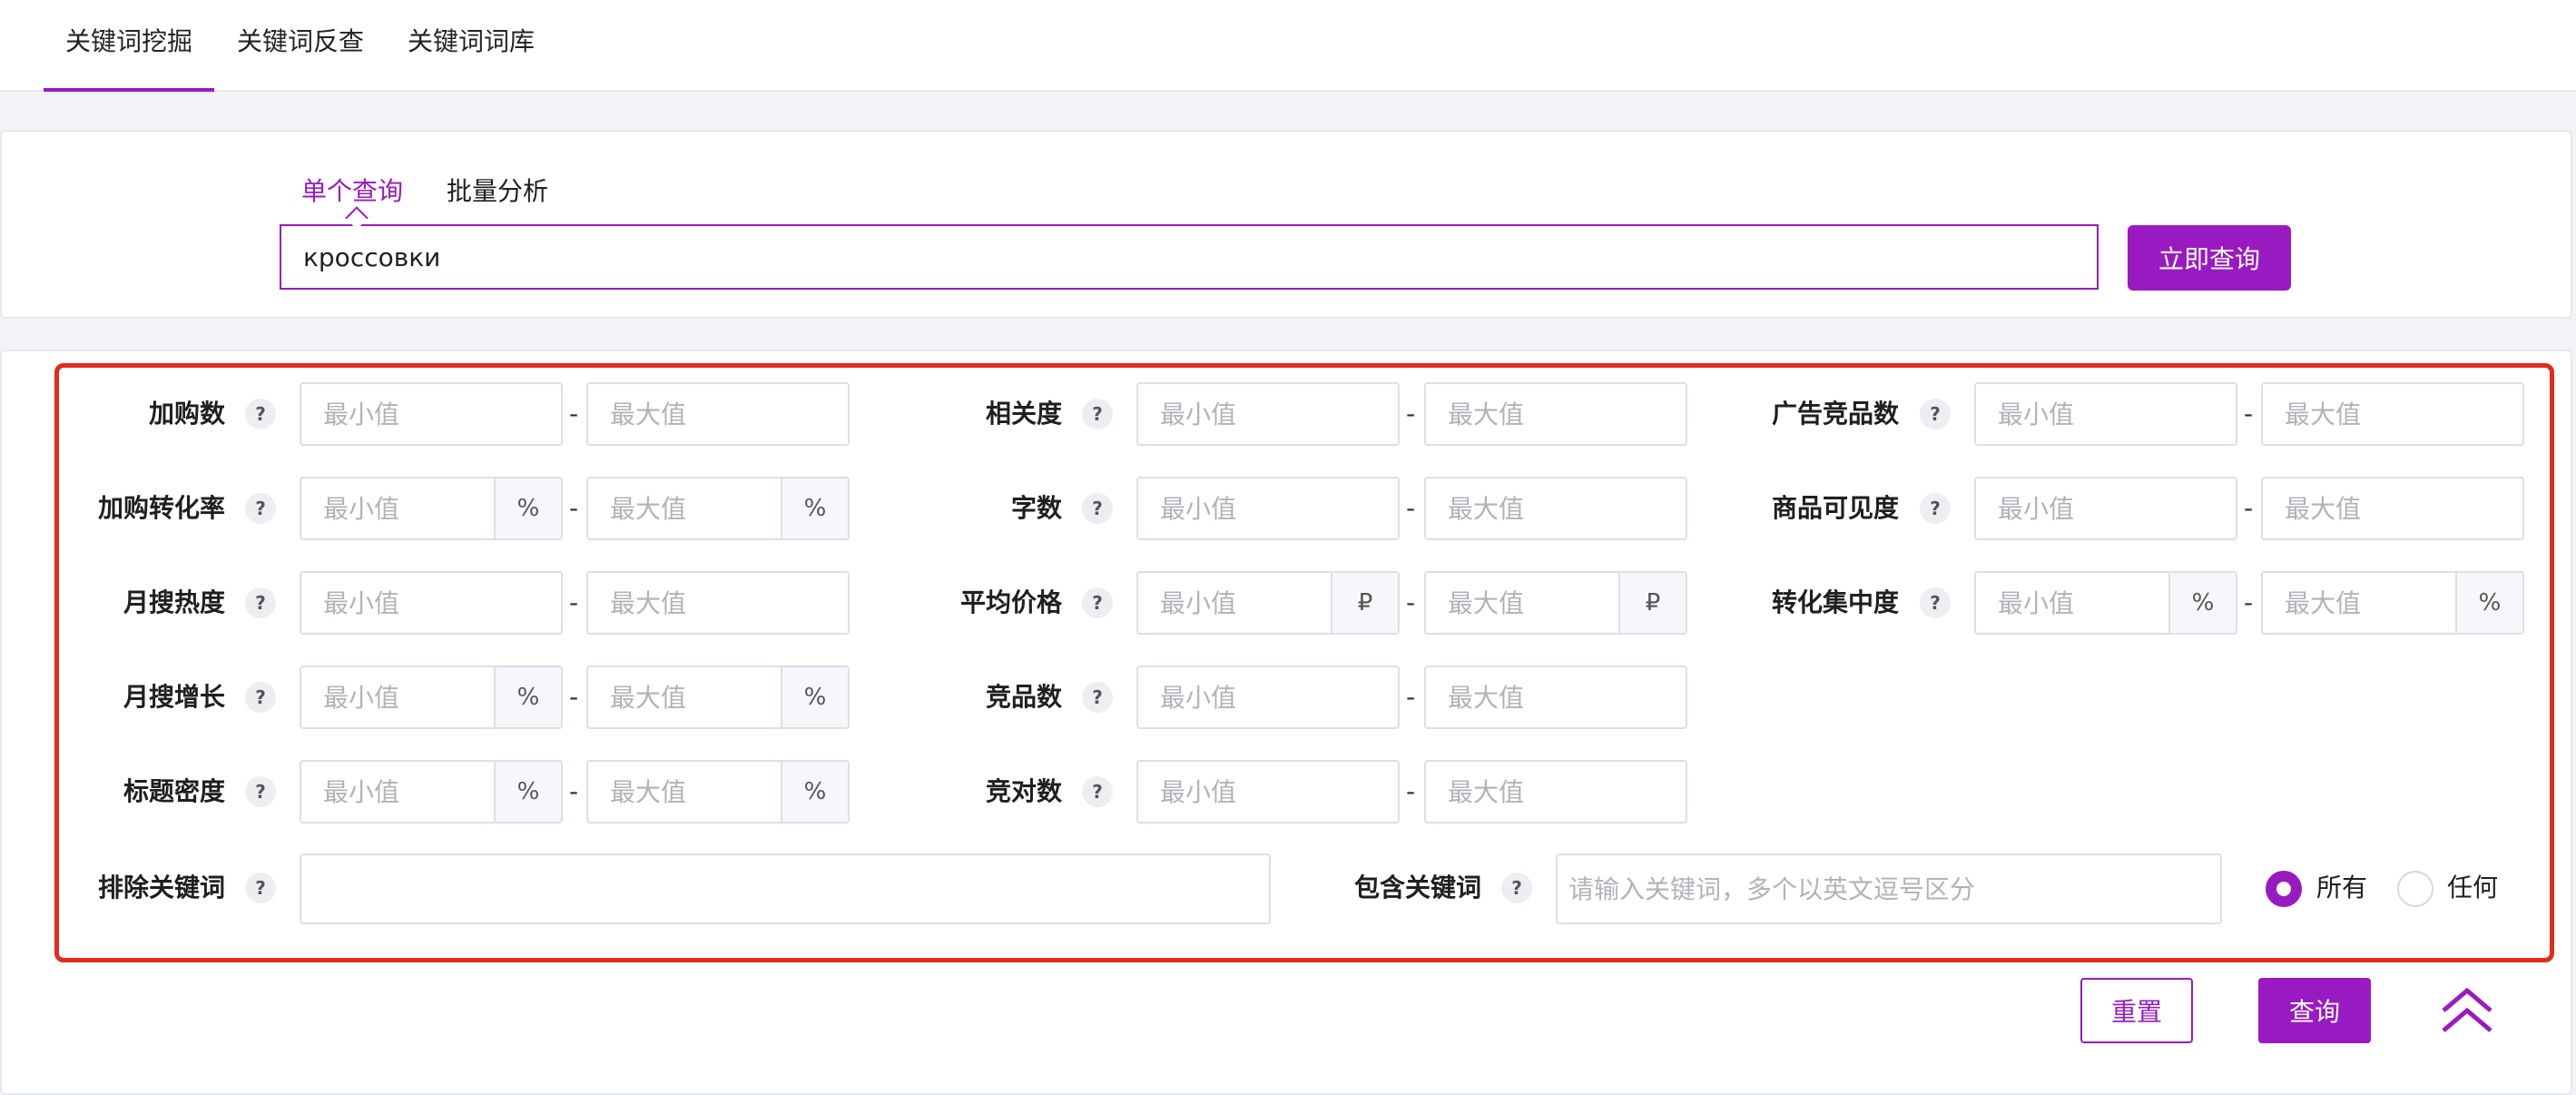  What do you see at coordinates (129, 46) in the screenshot?
I see `tab-keyword-mining: 关键词挖掘` at bounding box center [129, 46].